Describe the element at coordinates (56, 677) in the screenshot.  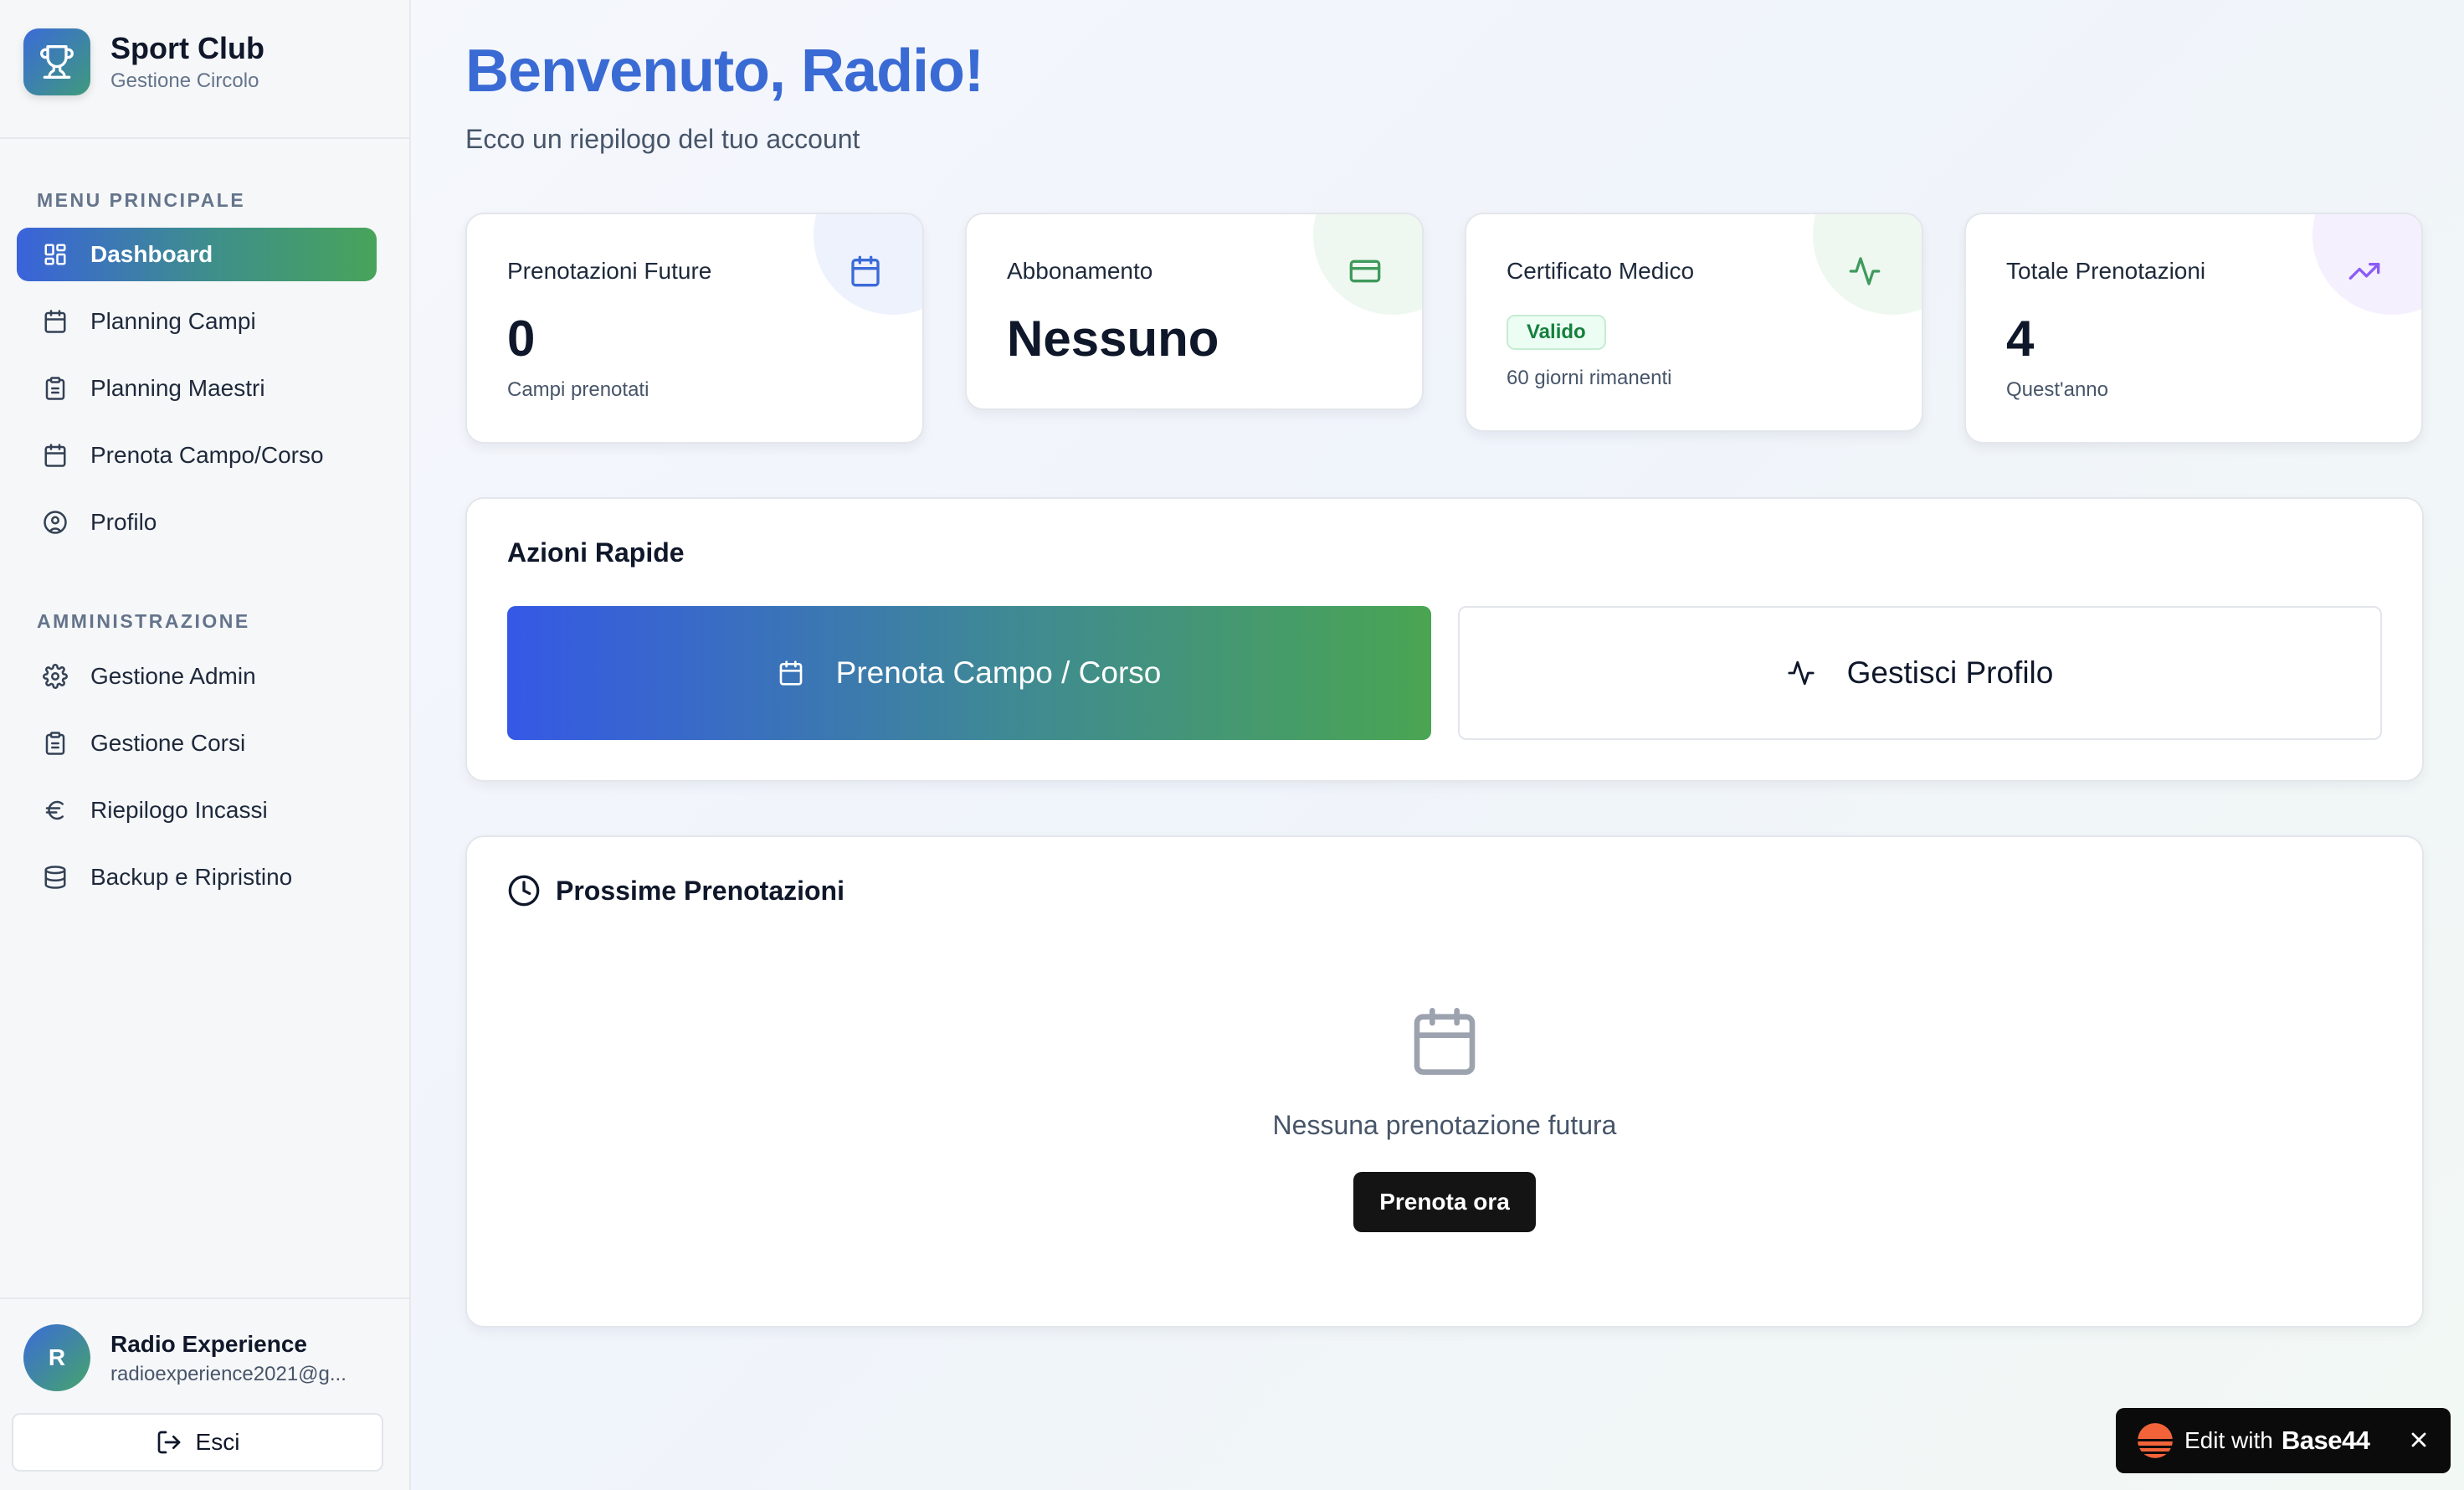
I see `gear-icon` at that location.